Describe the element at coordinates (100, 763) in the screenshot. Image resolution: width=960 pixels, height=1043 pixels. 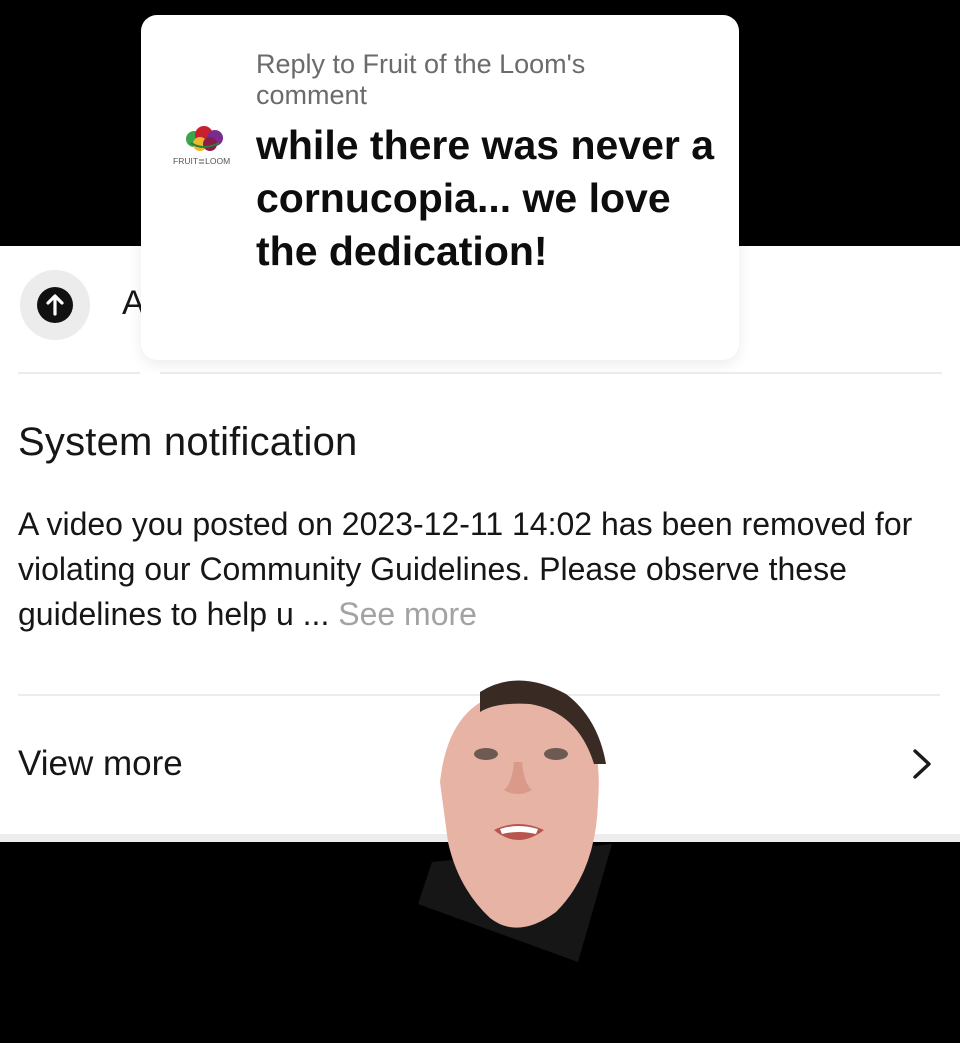
I see `view-more-label: View more` at that location.